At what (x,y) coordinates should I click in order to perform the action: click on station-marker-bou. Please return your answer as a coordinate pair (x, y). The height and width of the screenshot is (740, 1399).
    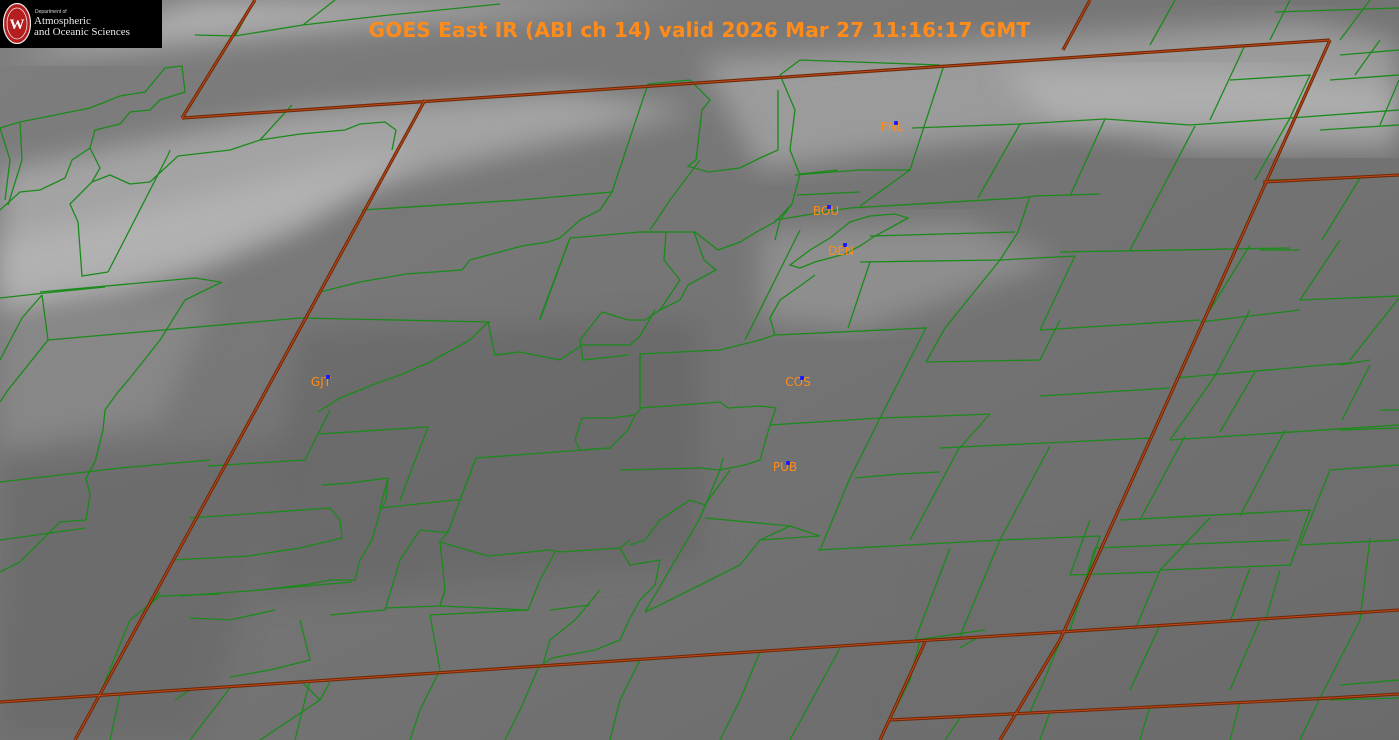
    Looking at the image, I should click on (829, 207).